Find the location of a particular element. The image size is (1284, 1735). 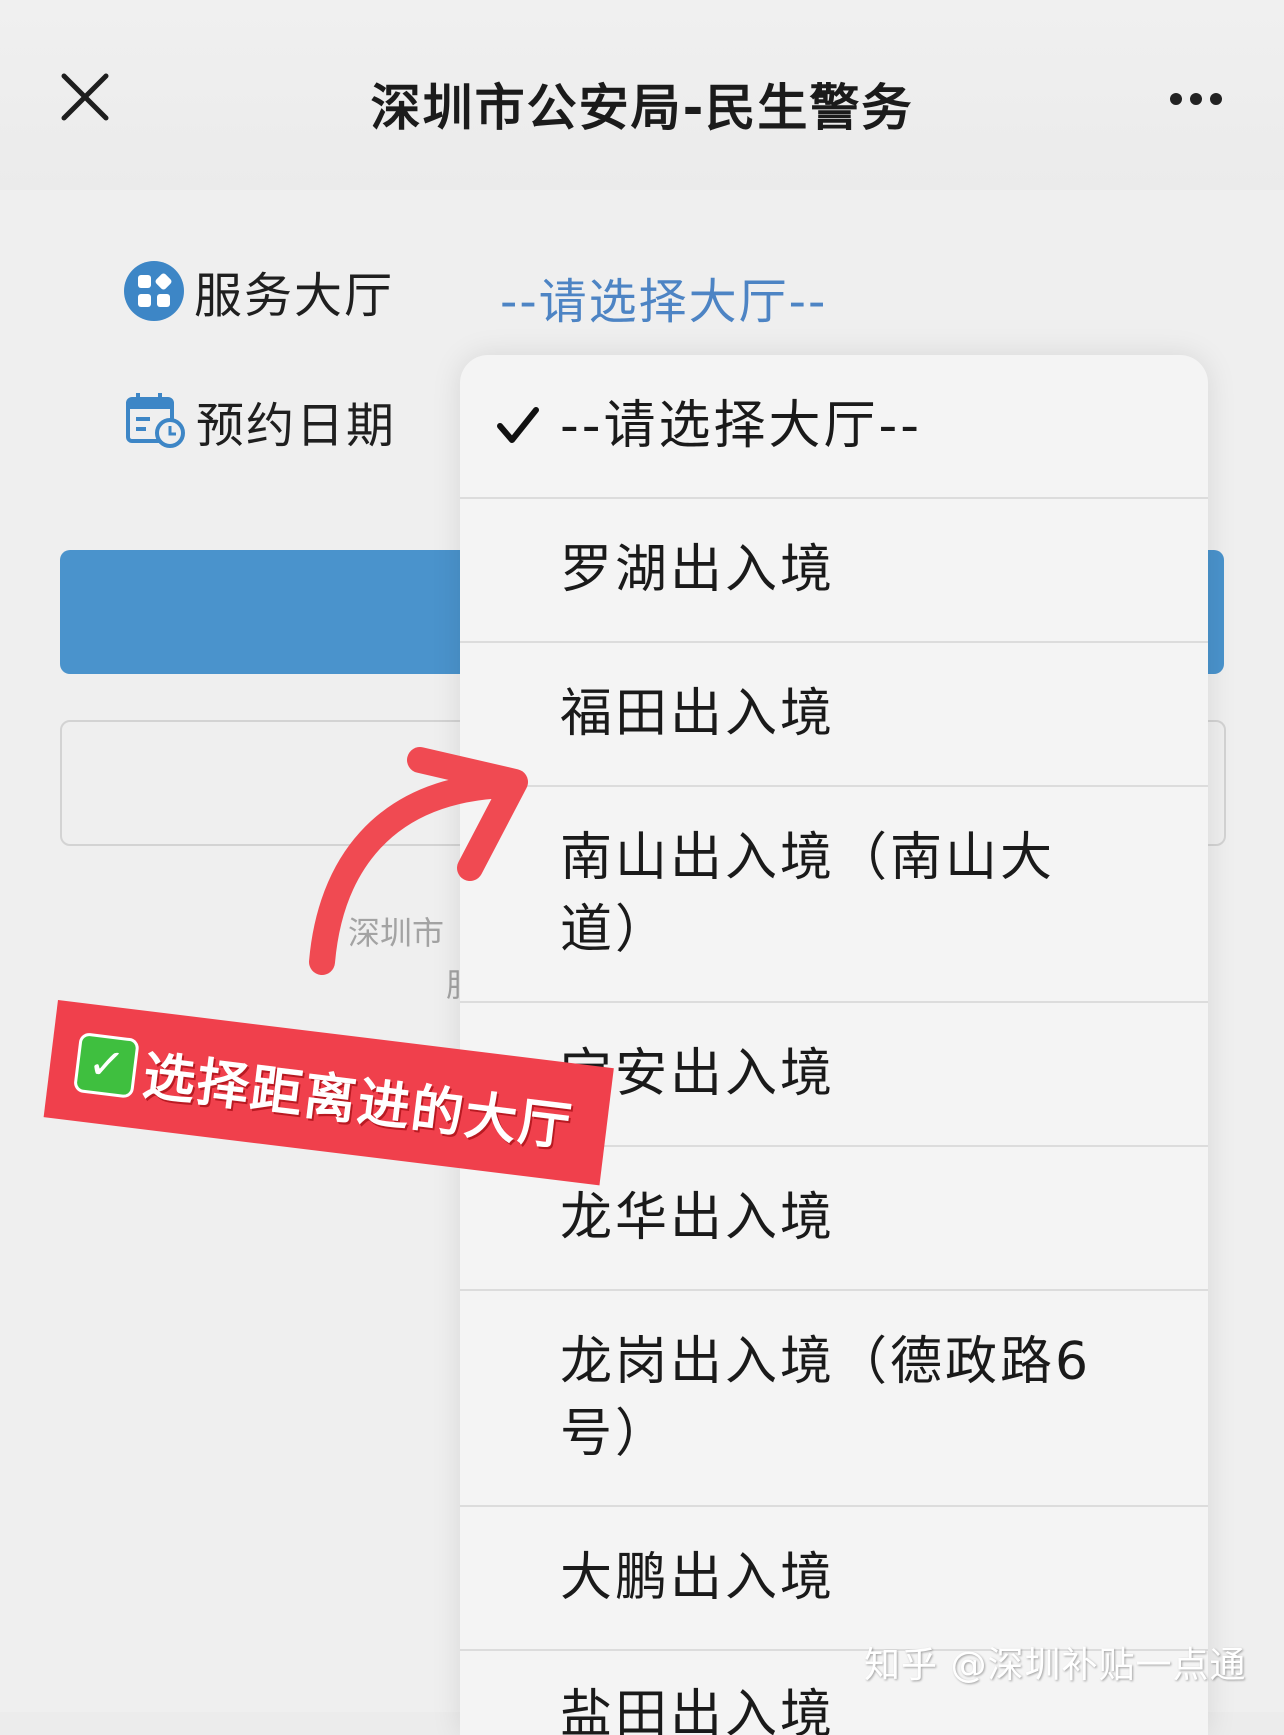

dropdown-option: 南山出入境（南山大道） is located at coordinates (834, 895).